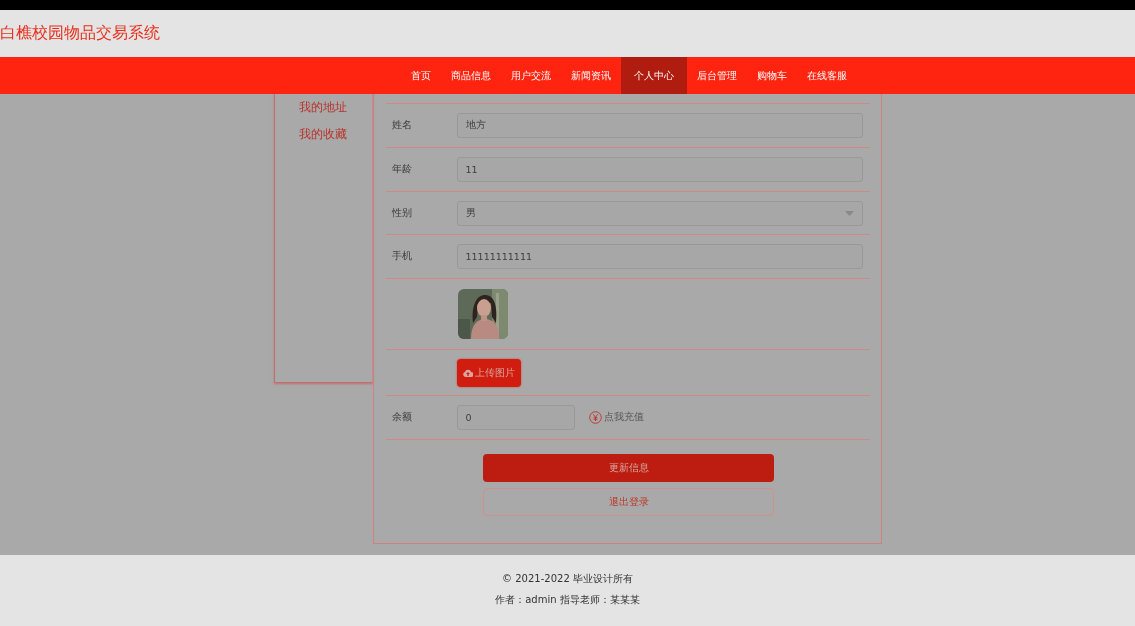 The height and width of the screenshot is (626, 1135). Describe the element at coordinates (659, 213) in the screenshot. I see `select-field: 男` at that location.